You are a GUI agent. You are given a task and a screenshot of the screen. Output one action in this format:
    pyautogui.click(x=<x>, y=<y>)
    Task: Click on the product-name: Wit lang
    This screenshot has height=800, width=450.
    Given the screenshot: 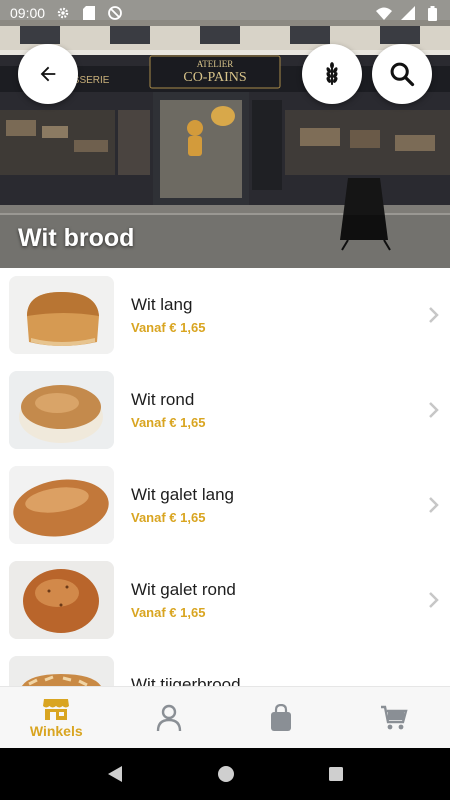 What is the action you would take?
    pyautogui.click(x=162, y=304)
    